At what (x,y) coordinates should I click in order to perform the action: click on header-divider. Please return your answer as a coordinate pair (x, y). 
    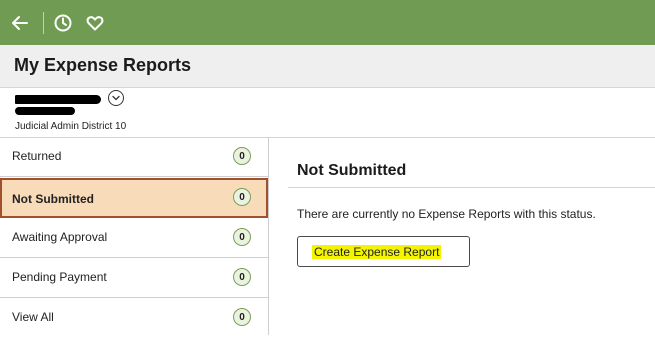
    Looking at the image, I should click on (43, 23).